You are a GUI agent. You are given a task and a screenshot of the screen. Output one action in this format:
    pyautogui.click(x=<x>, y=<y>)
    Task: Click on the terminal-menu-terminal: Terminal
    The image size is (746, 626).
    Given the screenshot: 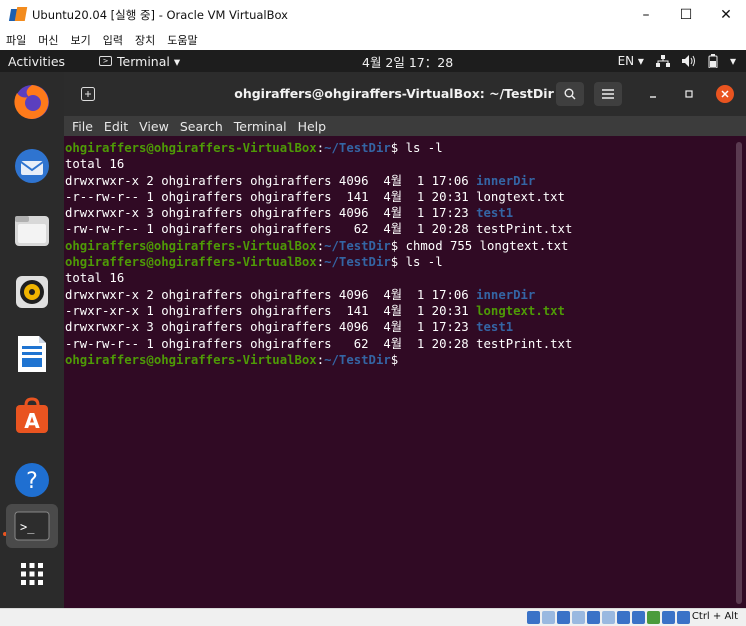 What is the action you would take?
    pyautogui.click(x=260, y=126)
    